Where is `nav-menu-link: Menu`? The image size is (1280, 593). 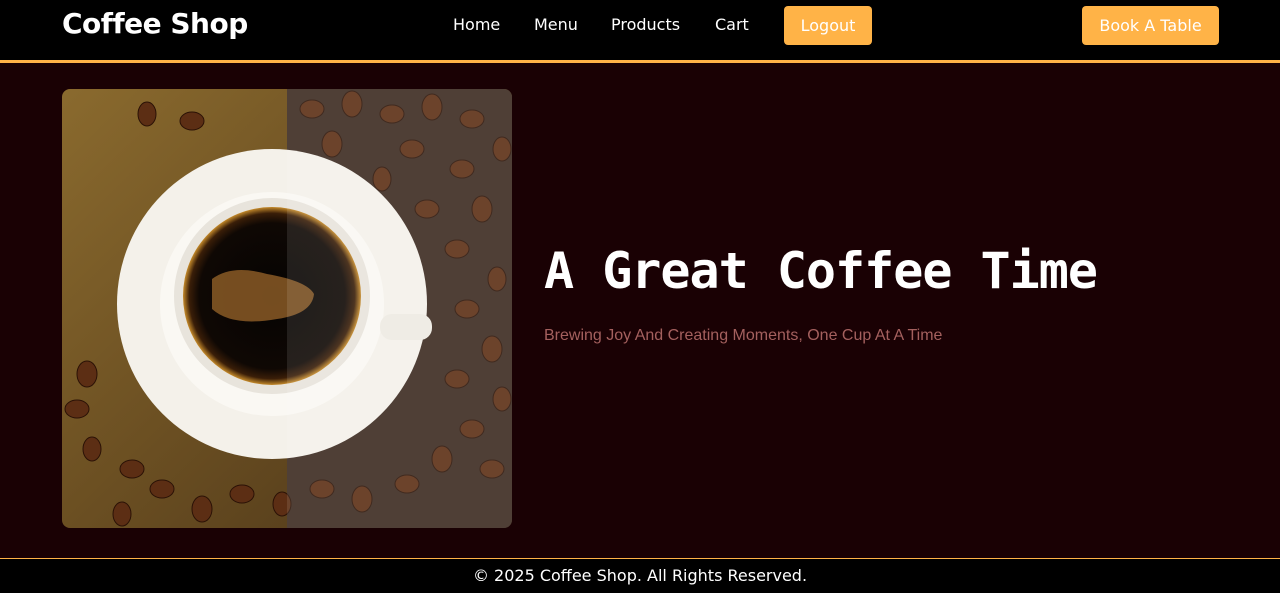
nav-menu-link: Menu is located at coordinates (556, 24).